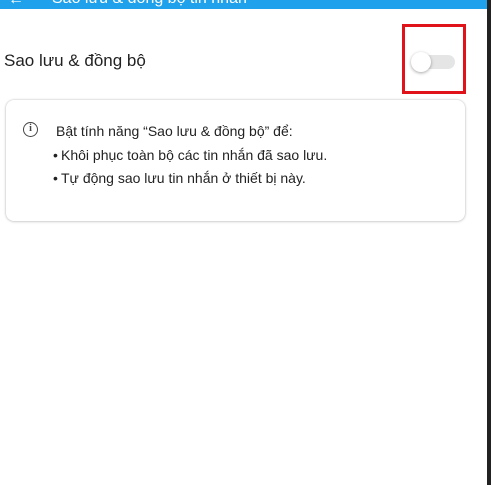 Image resolution: width=491 pixels, height=485 pixels. Describe the element at coordinates (489, 242) in the screenshot. I see `window-edge` at that location.